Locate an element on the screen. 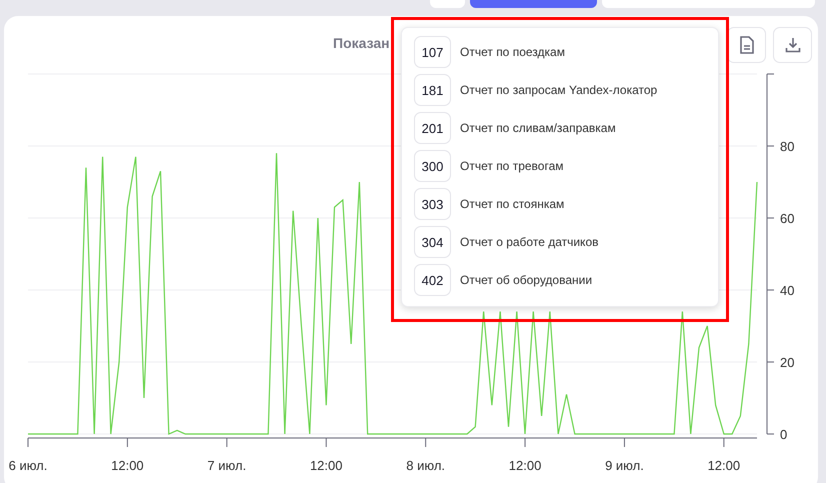  y-tick-label: 80 is located at coordinates (787, 146).